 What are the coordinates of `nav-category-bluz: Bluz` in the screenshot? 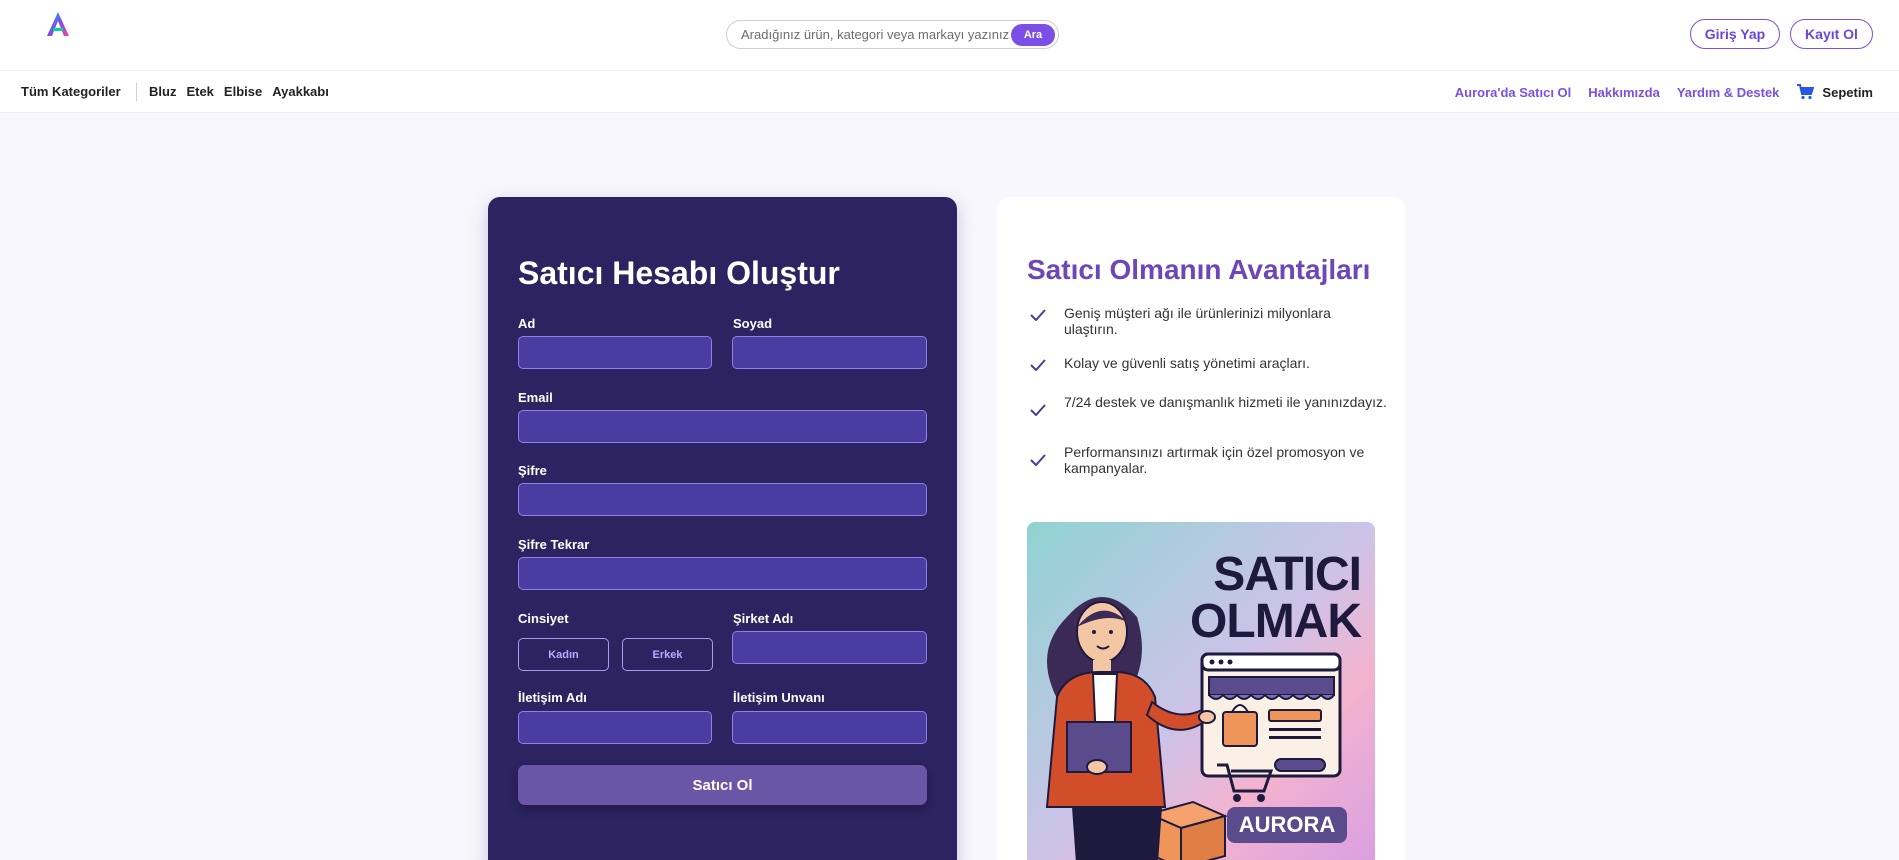 It's located at (162, 91).